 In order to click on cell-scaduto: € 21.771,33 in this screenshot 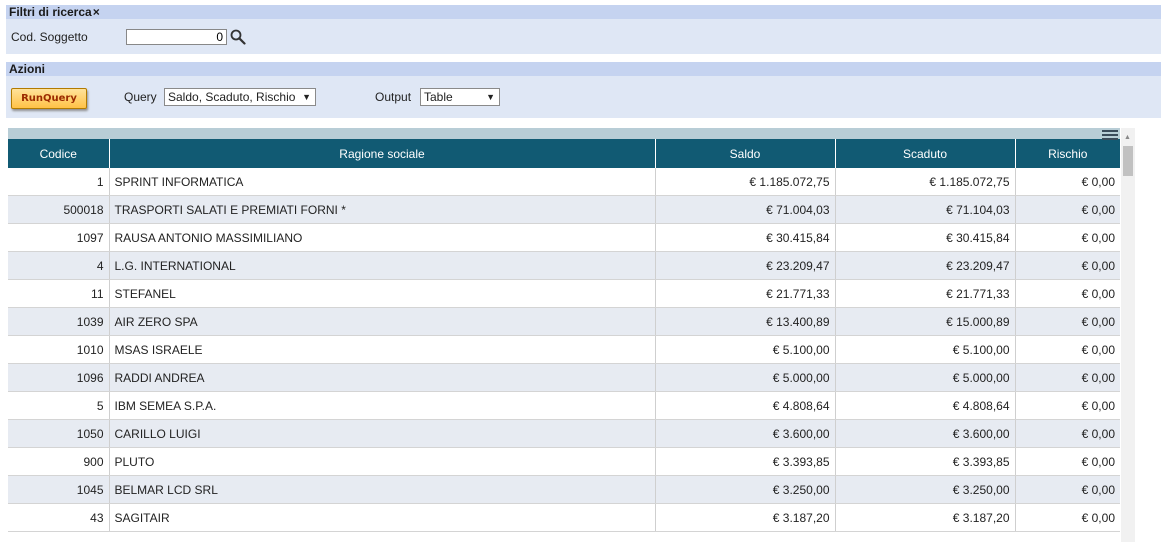, I will do `click(924, 293)`.